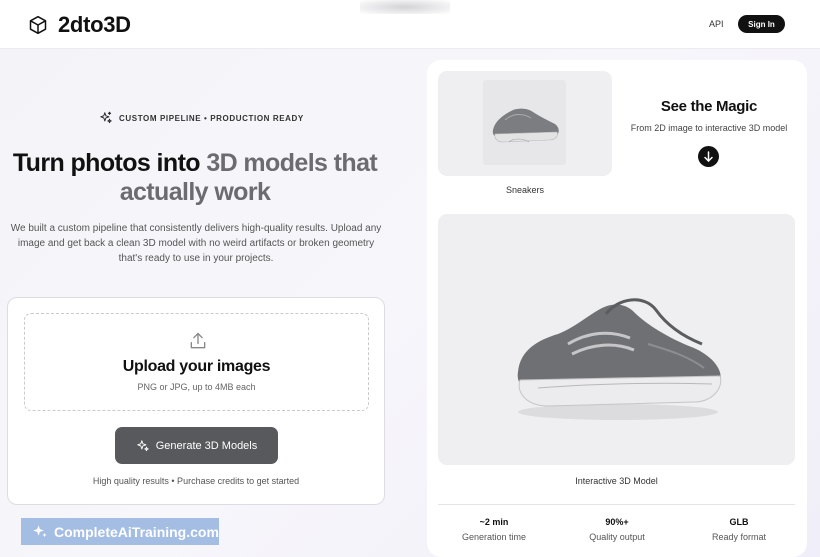 Image resolution: width=820 pixels, height=557 pixels. I want to click on headline-part1: Turn photos into, so click(109, 163).